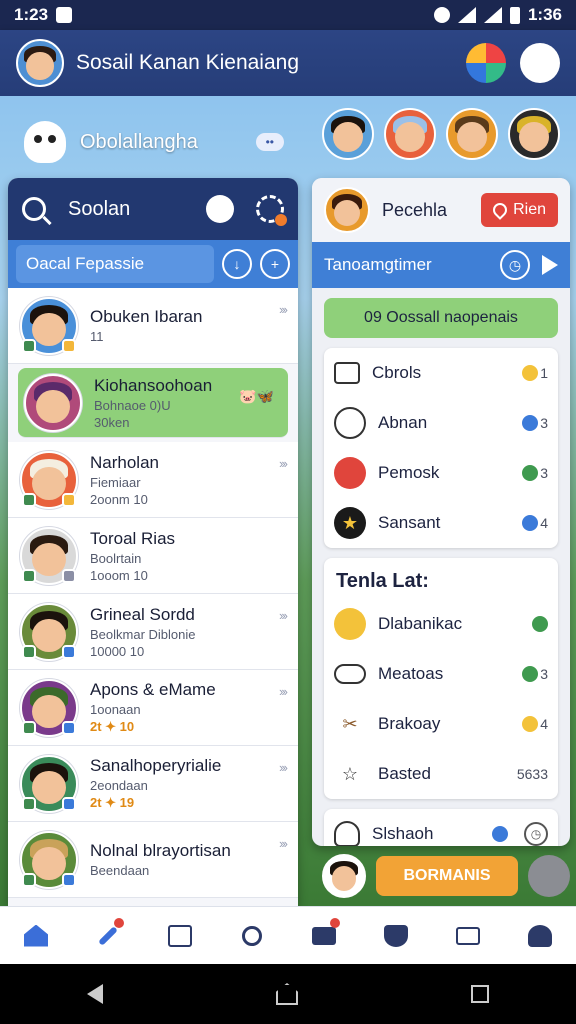 This screenshot has width=576, height=1024. What do you see at coordinates (143, 634) in the screenshot?
I see `contact-sub: Beolkmar Diblonie` at bounding box center [143, 634].